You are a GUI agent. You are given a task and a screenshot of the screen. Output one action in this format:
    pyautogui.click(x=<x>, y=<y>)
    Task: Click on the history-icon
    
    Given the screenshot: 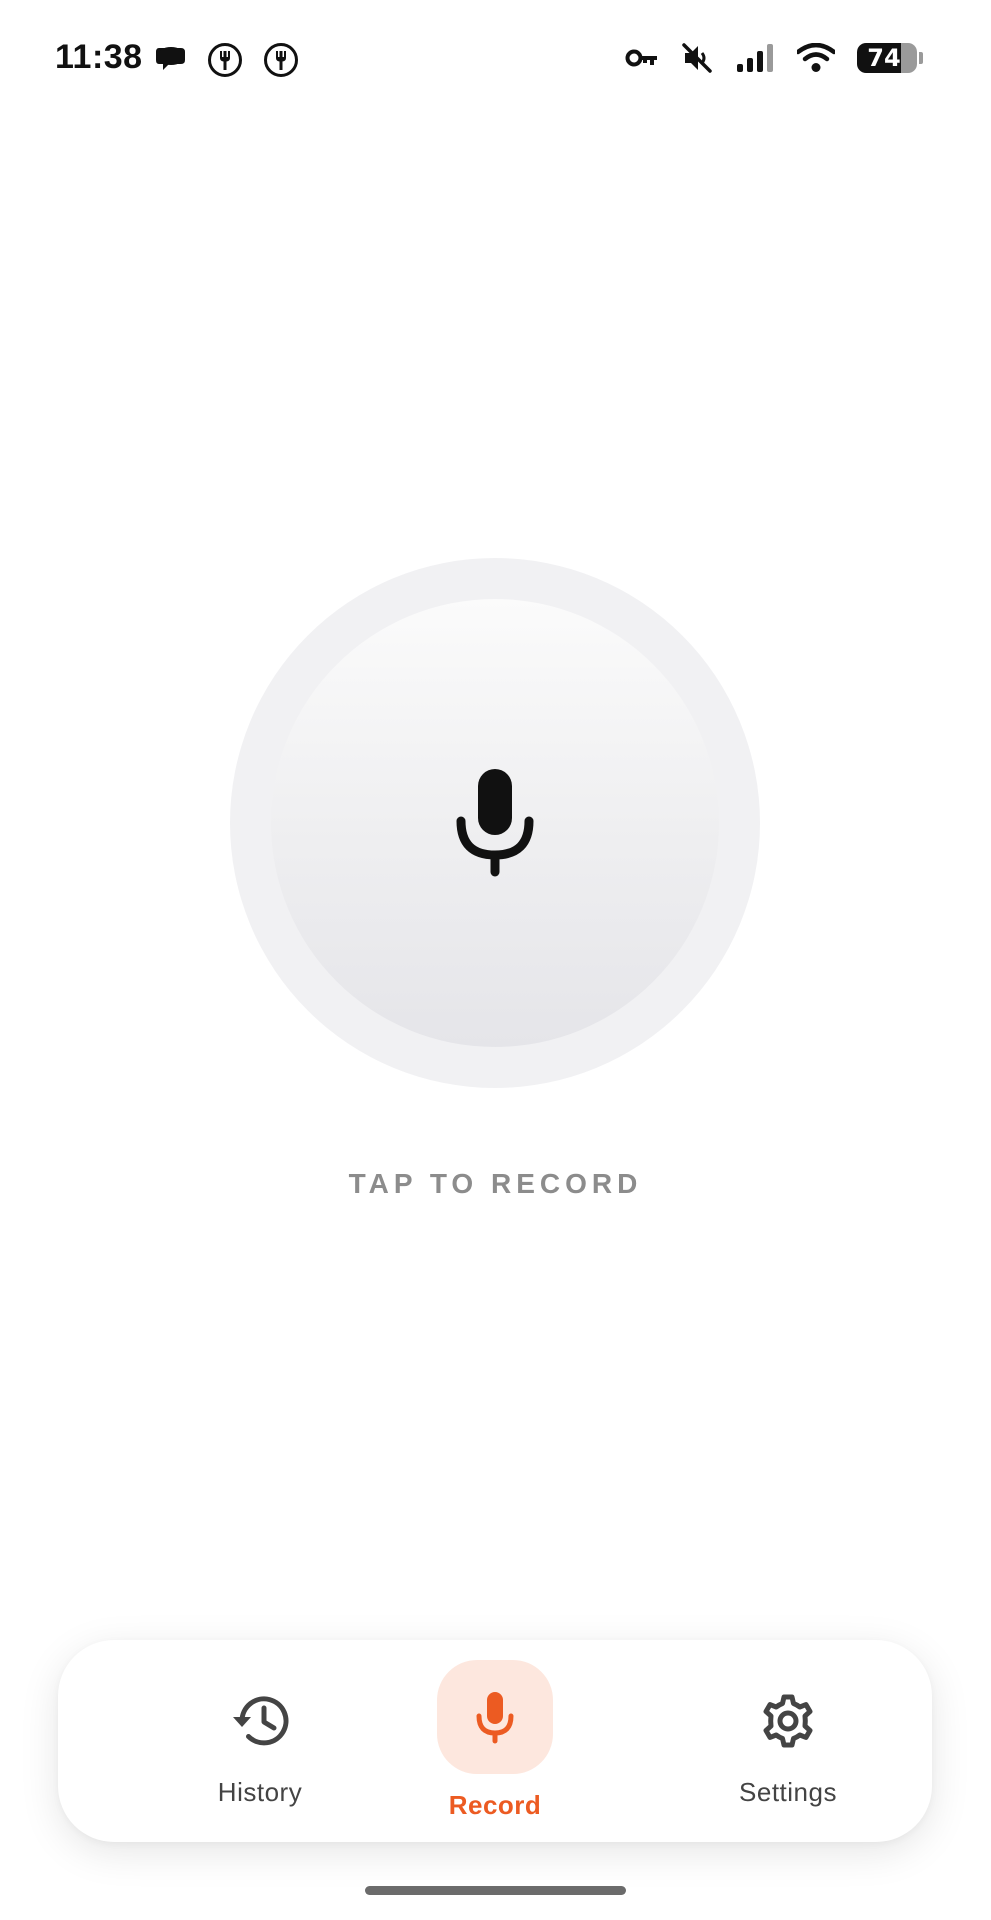 What is the action you would take?
    pyautogui.click(x=260, y=1721)
    